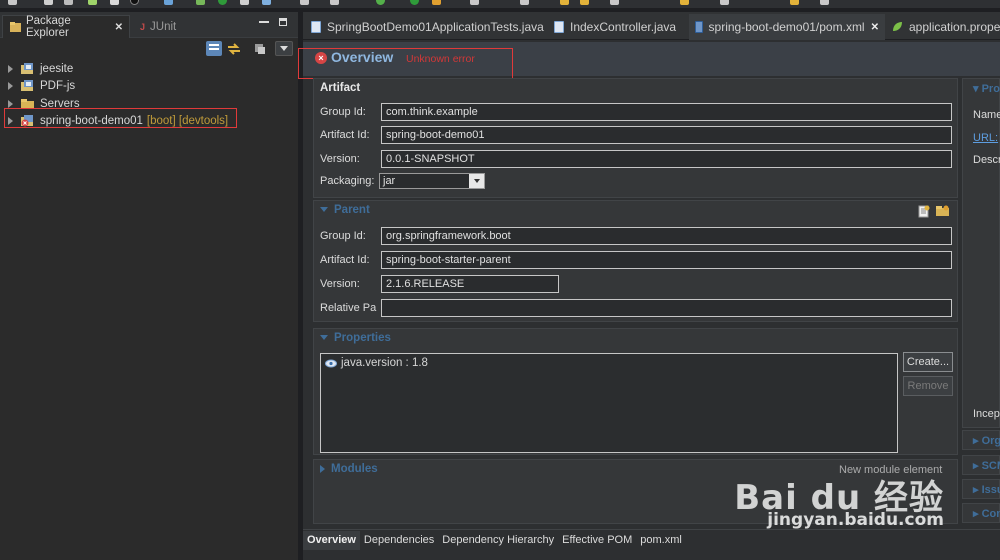 The width and height of the screenshot is (1000, 560). Describe the element at coordinates (666, 236) in the screenshot. I see `parent-group-id-input: org.springframework.boot` at that location.